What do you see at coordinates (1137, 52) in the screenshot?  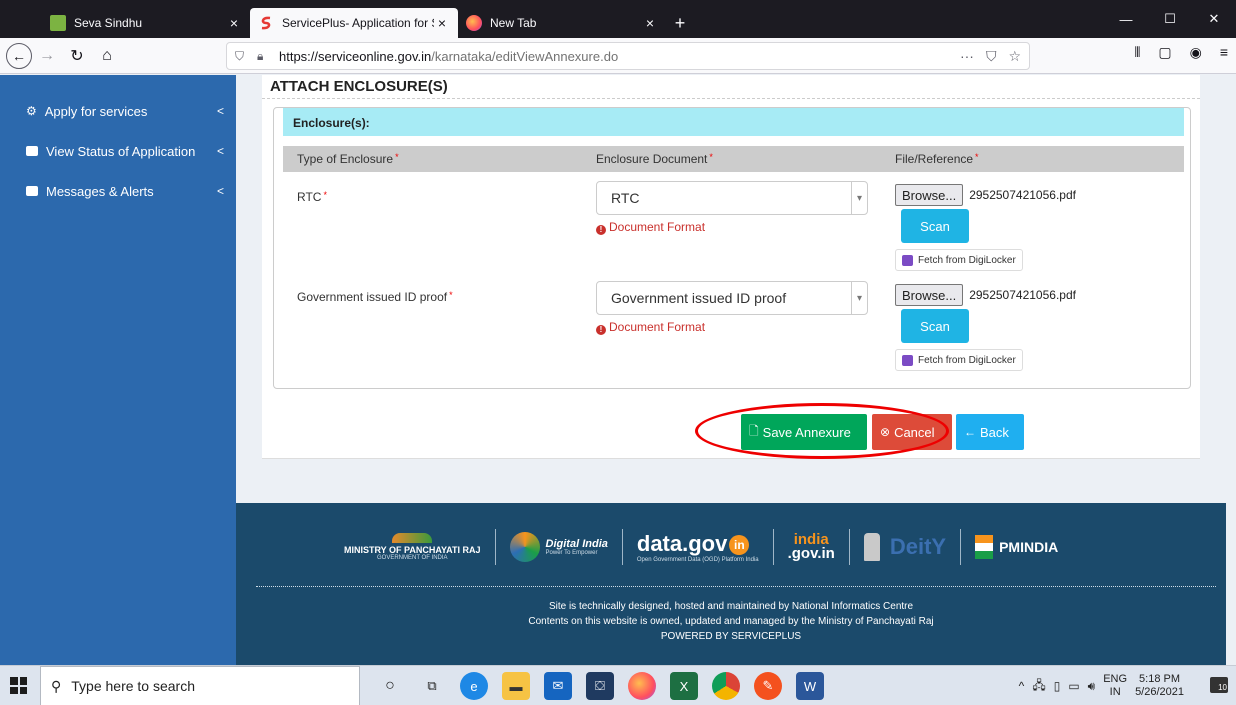 I see `library-icon: ⫴` at bounding box center [1137, 52].